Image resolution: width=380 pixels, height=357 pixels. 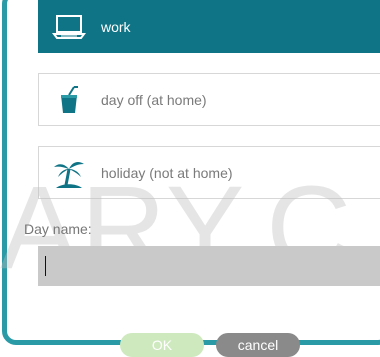 I want to click on option-day-off-label: day off (at home), so click(x=154, y=99).